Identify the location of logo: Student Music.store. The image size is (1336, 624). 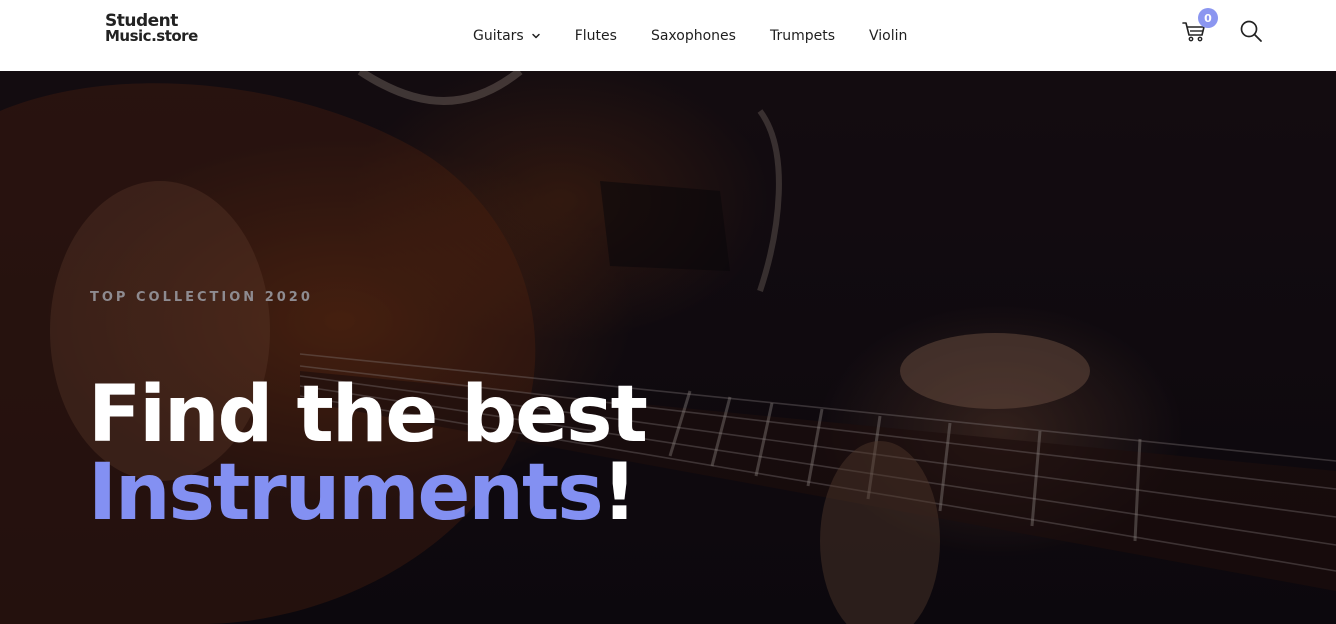
(160, 30).